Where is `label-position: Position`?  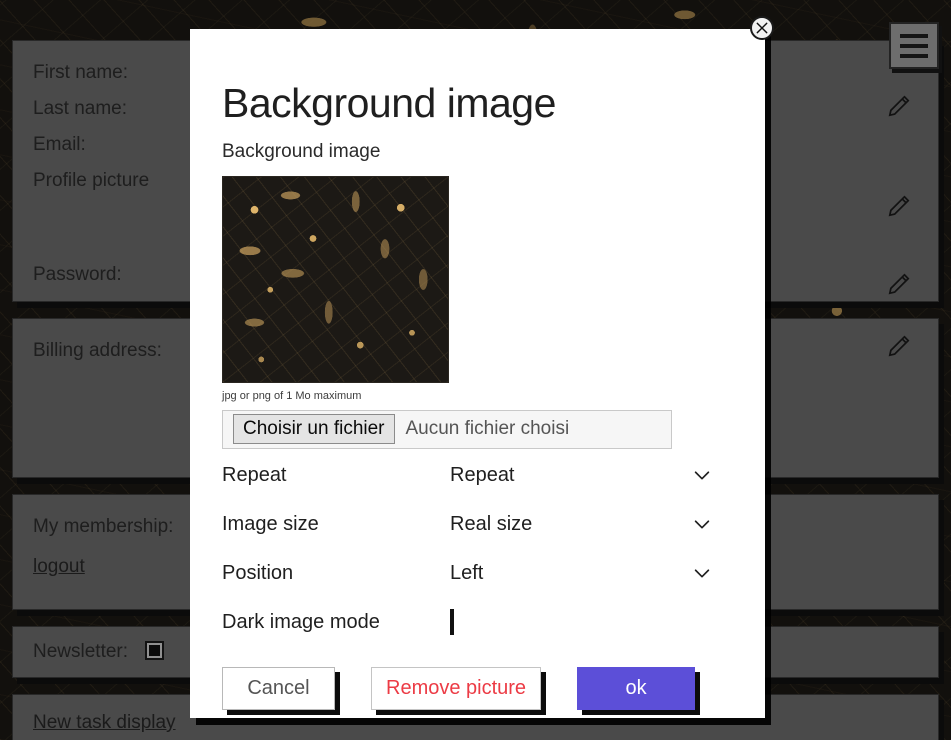 label-position: Position is located at coordinates (258, 572).